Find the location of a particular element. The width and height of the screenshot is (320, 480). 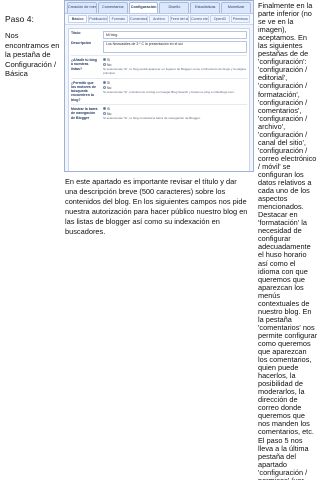

title-row: Título Mi blog is located at coordinates (159, 35).